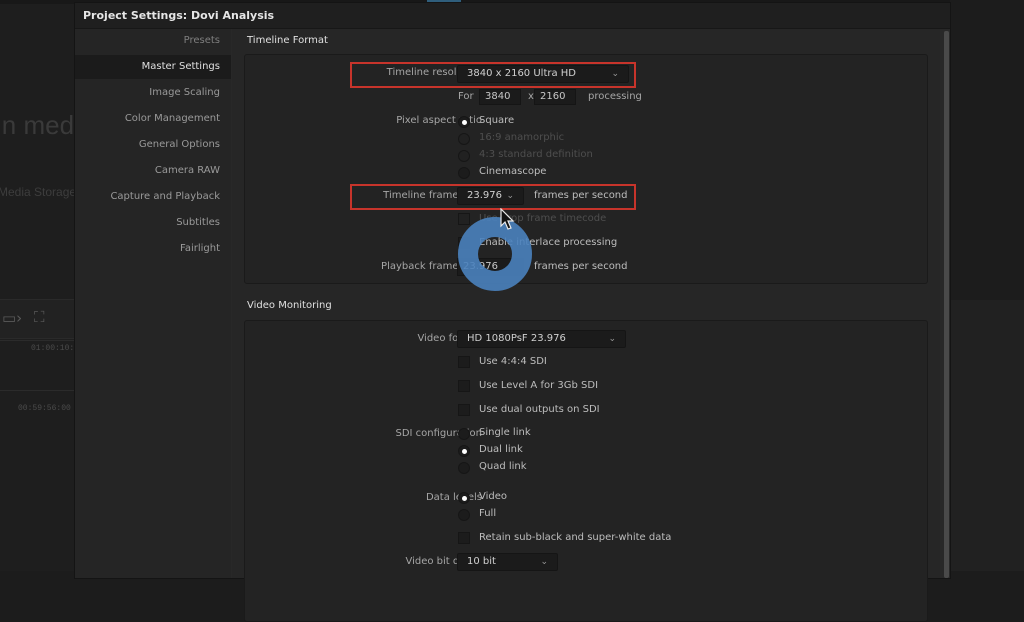 Image resolution: width=1024 pixels, height=622 pixels. What do you see at coordinates (464, 498) in the screenshot?
I see `radio-video-levels` at bounding box center [464, 498].